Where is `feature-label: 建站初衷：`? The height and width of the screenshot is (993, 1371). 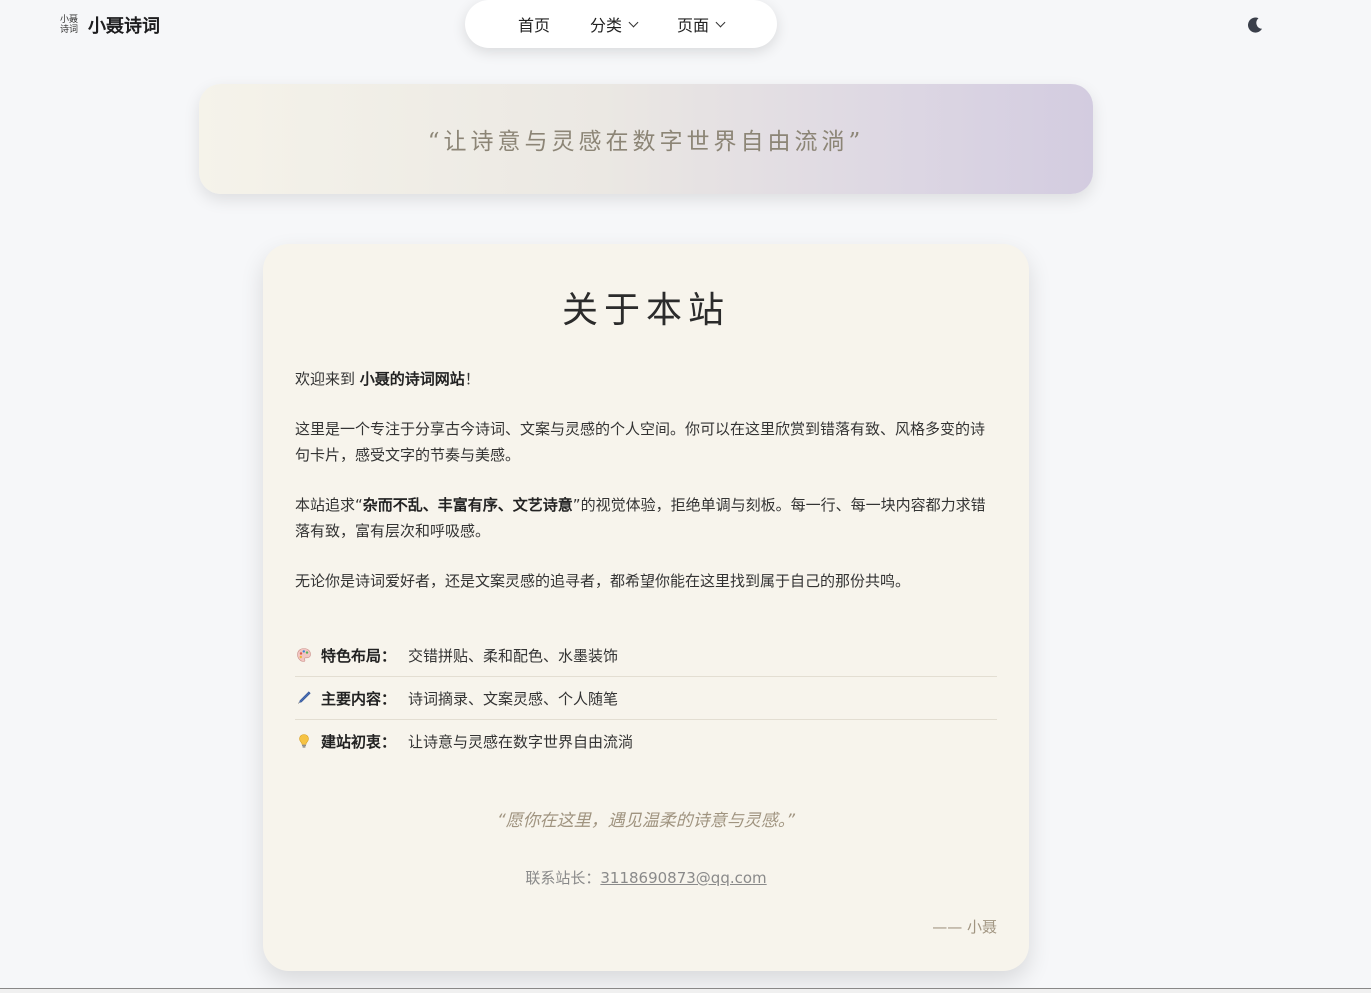 feature-label: 建站初衷： is located at coordinates (359, 741).